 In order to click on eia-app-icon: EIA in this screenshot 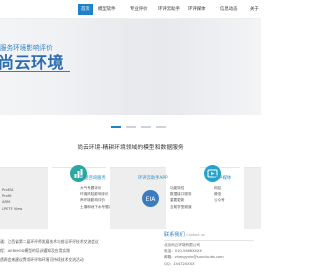, I will do `click(150, 198)`.